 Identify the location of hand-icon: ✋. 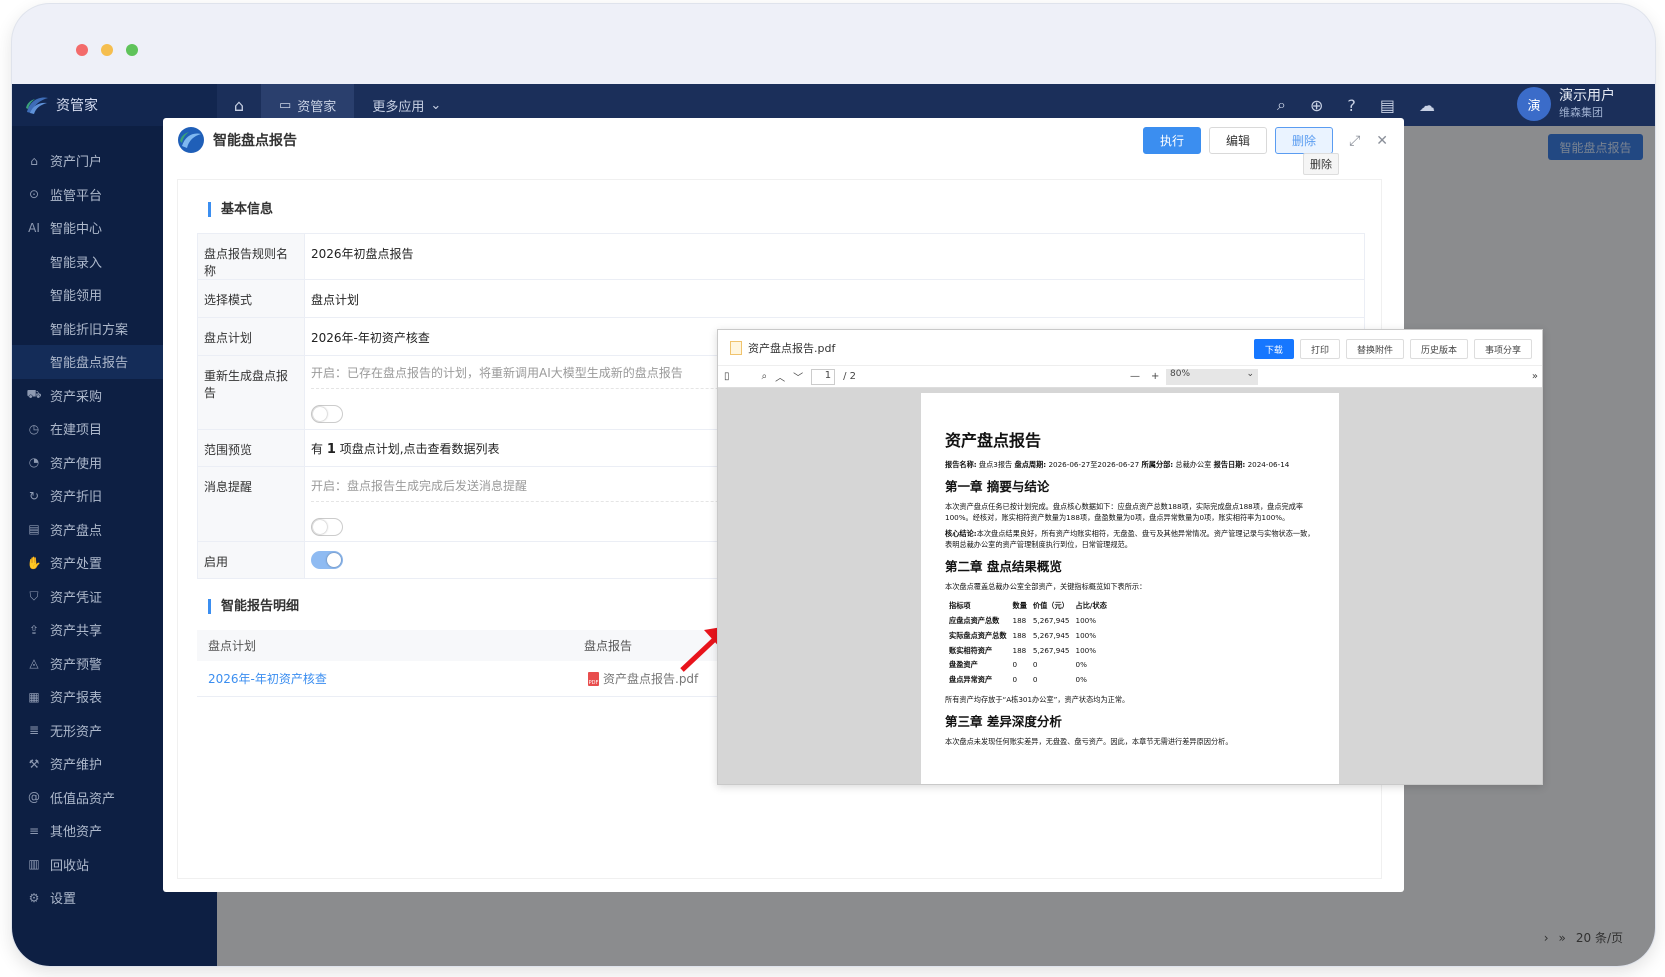
(34, 562).